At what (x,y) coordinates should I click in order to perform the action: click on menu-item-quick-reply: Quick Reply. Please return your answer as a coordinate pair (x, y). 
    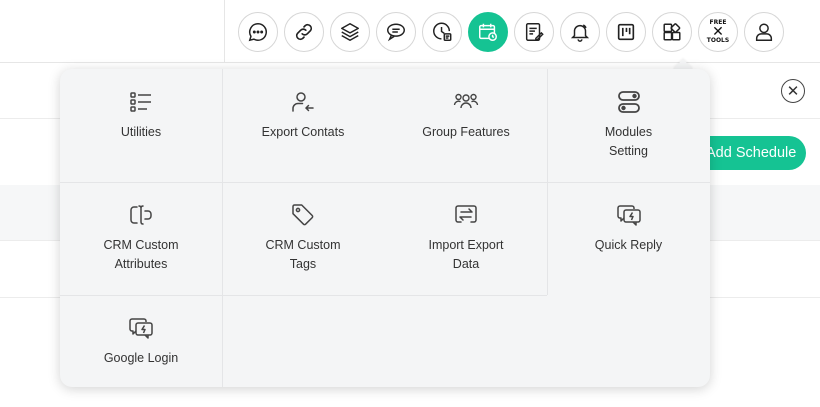
    Looking at the image, I should click on (628, 238).